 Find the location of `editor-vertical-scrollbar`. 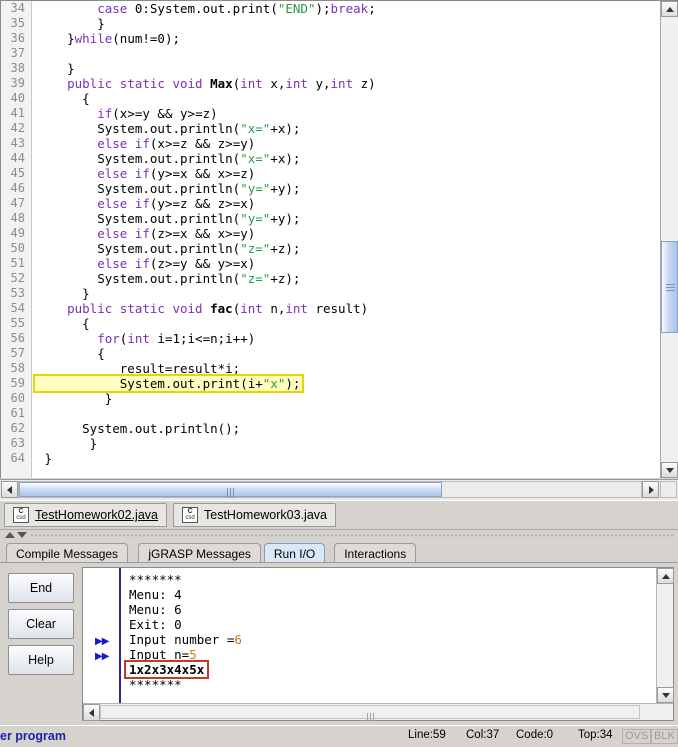

editor-vertical-scrollbar is located at coordinates (669, 239).